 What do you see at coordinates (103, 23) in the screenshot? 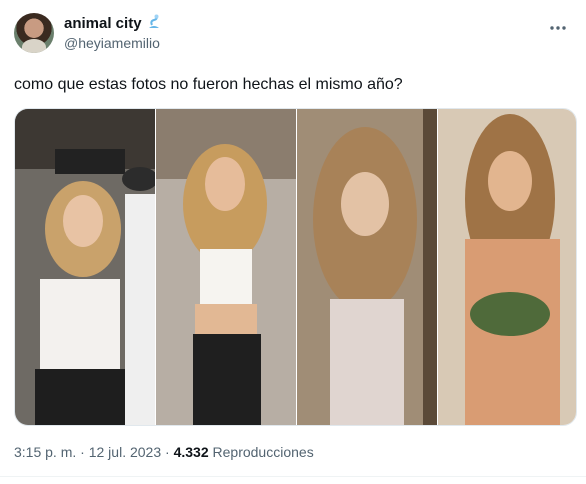
I see `author-name: animal city` at bounding box center [103, 23].